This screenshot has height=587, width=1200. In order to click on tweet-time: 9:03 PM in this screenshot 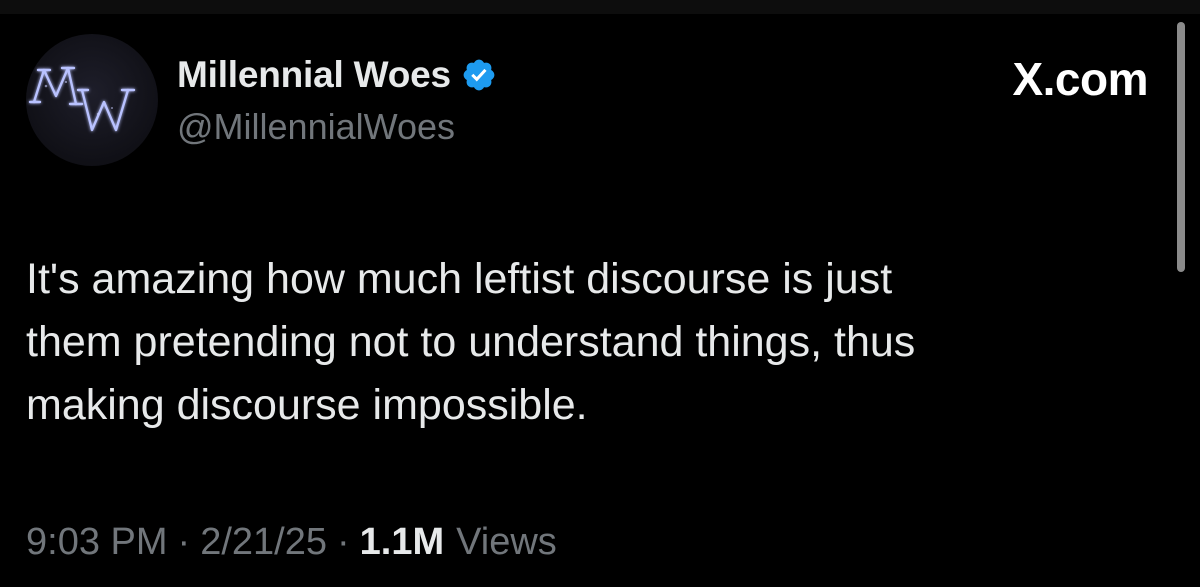, I will do `click(97, 542)`.